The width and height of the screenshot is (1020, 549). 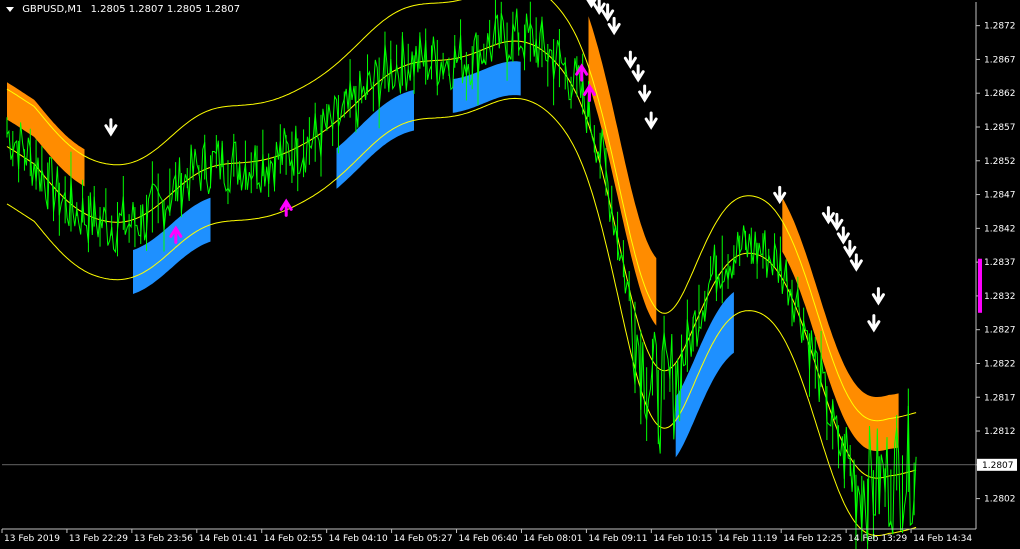 What do you see at coordinates (1000, 196) in the screenshot?
I see `price-tick-label: 1.2847` at bounding box center [1000, 196].